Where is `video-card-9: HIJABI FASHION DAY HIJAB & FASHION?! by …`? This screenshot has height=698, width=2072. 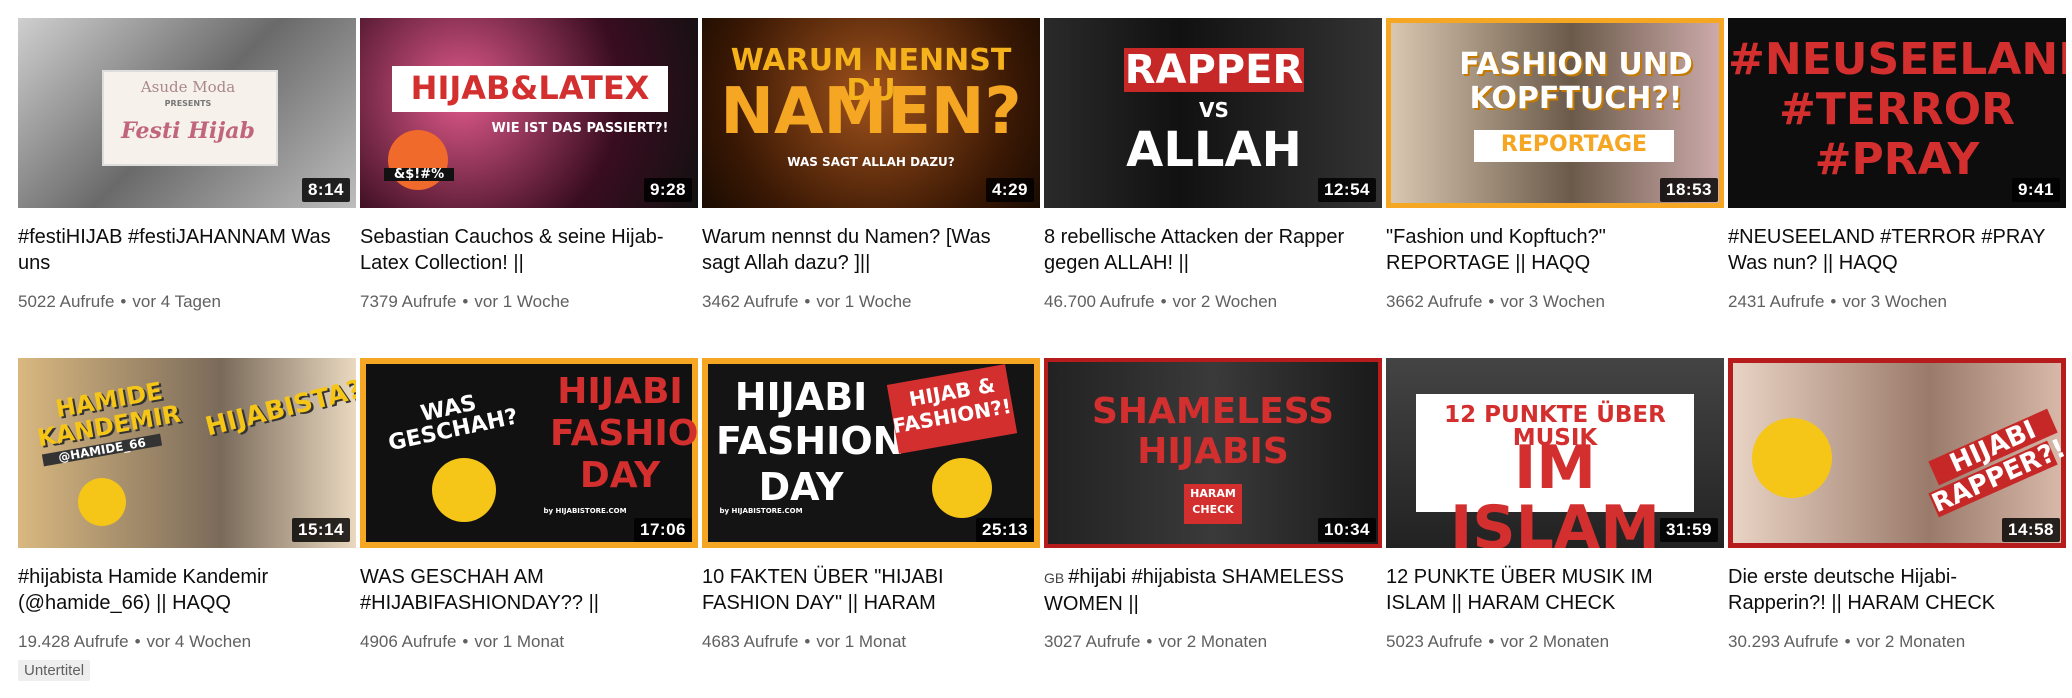 video-card-9: HIJABI FASHION DAY HIJAB & FASHION?! by … is located at coordinates (873, 528).